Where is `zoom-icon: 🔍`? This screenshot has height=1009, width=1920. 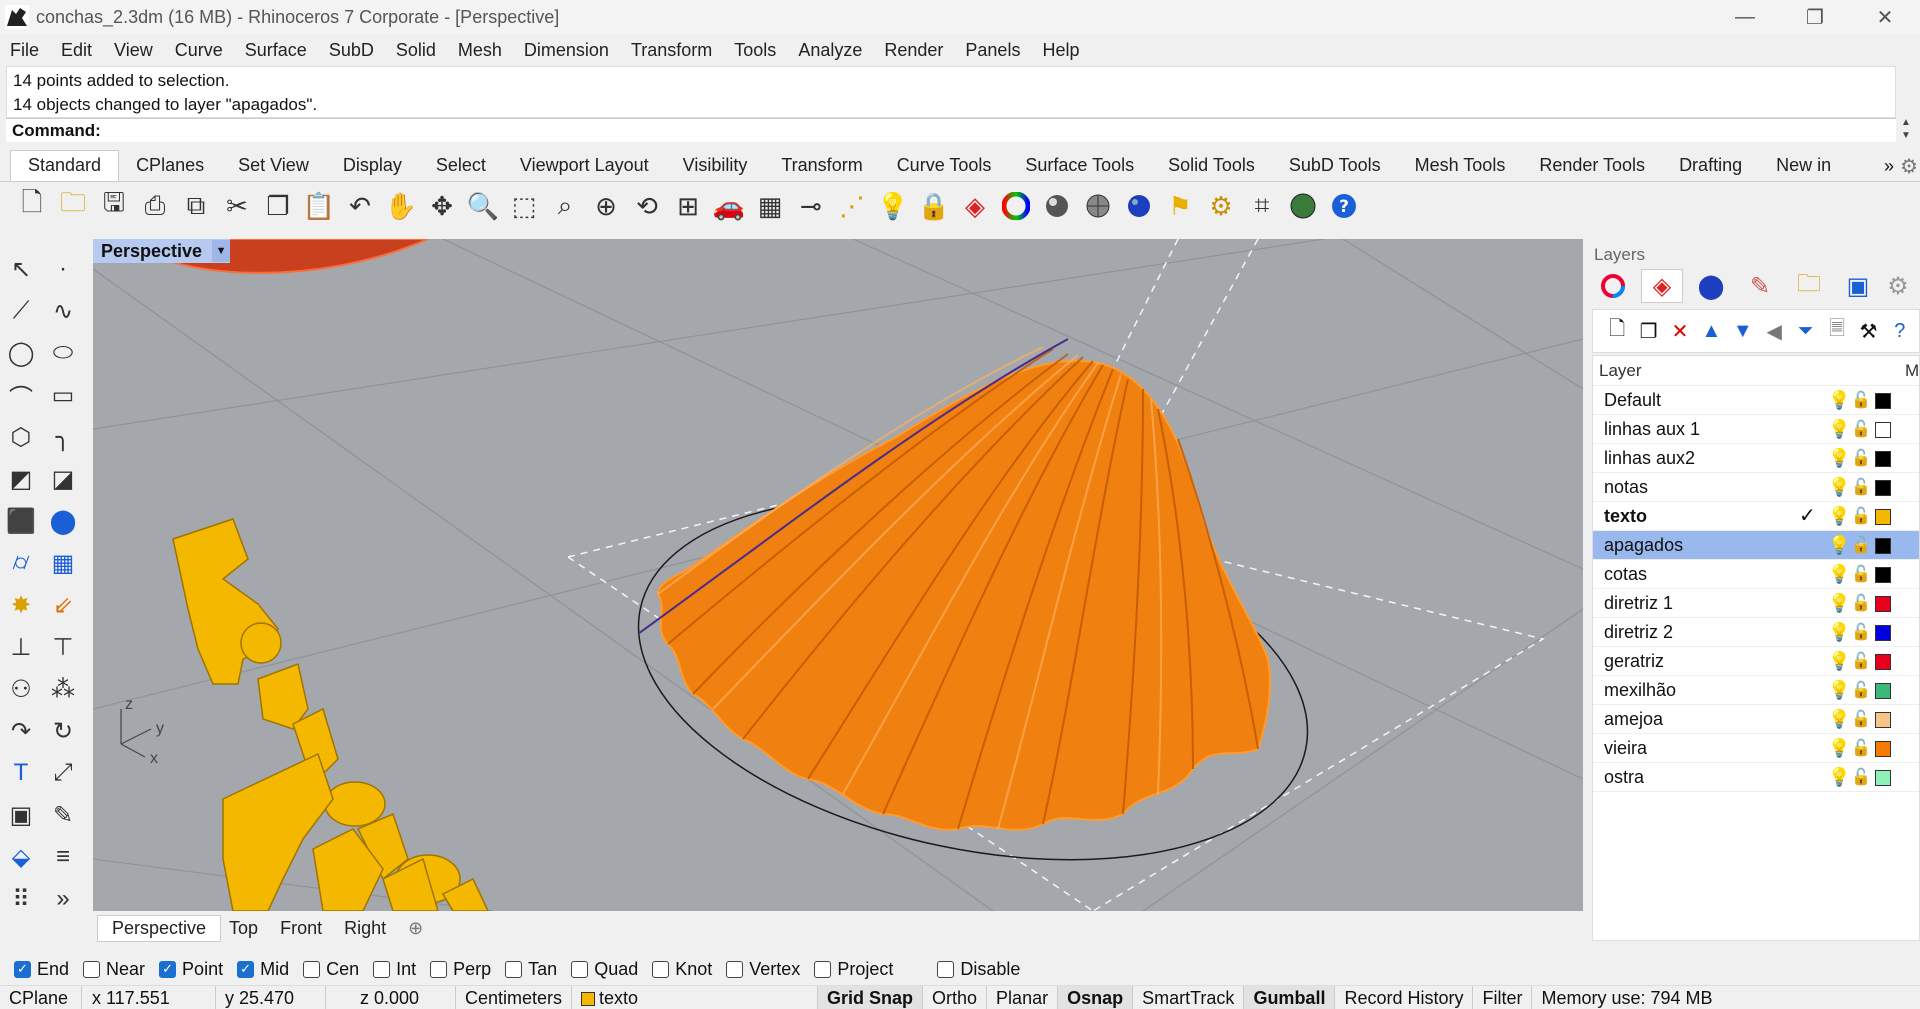
zoom-icon: 🔍 is located at coordinates (483, 206).